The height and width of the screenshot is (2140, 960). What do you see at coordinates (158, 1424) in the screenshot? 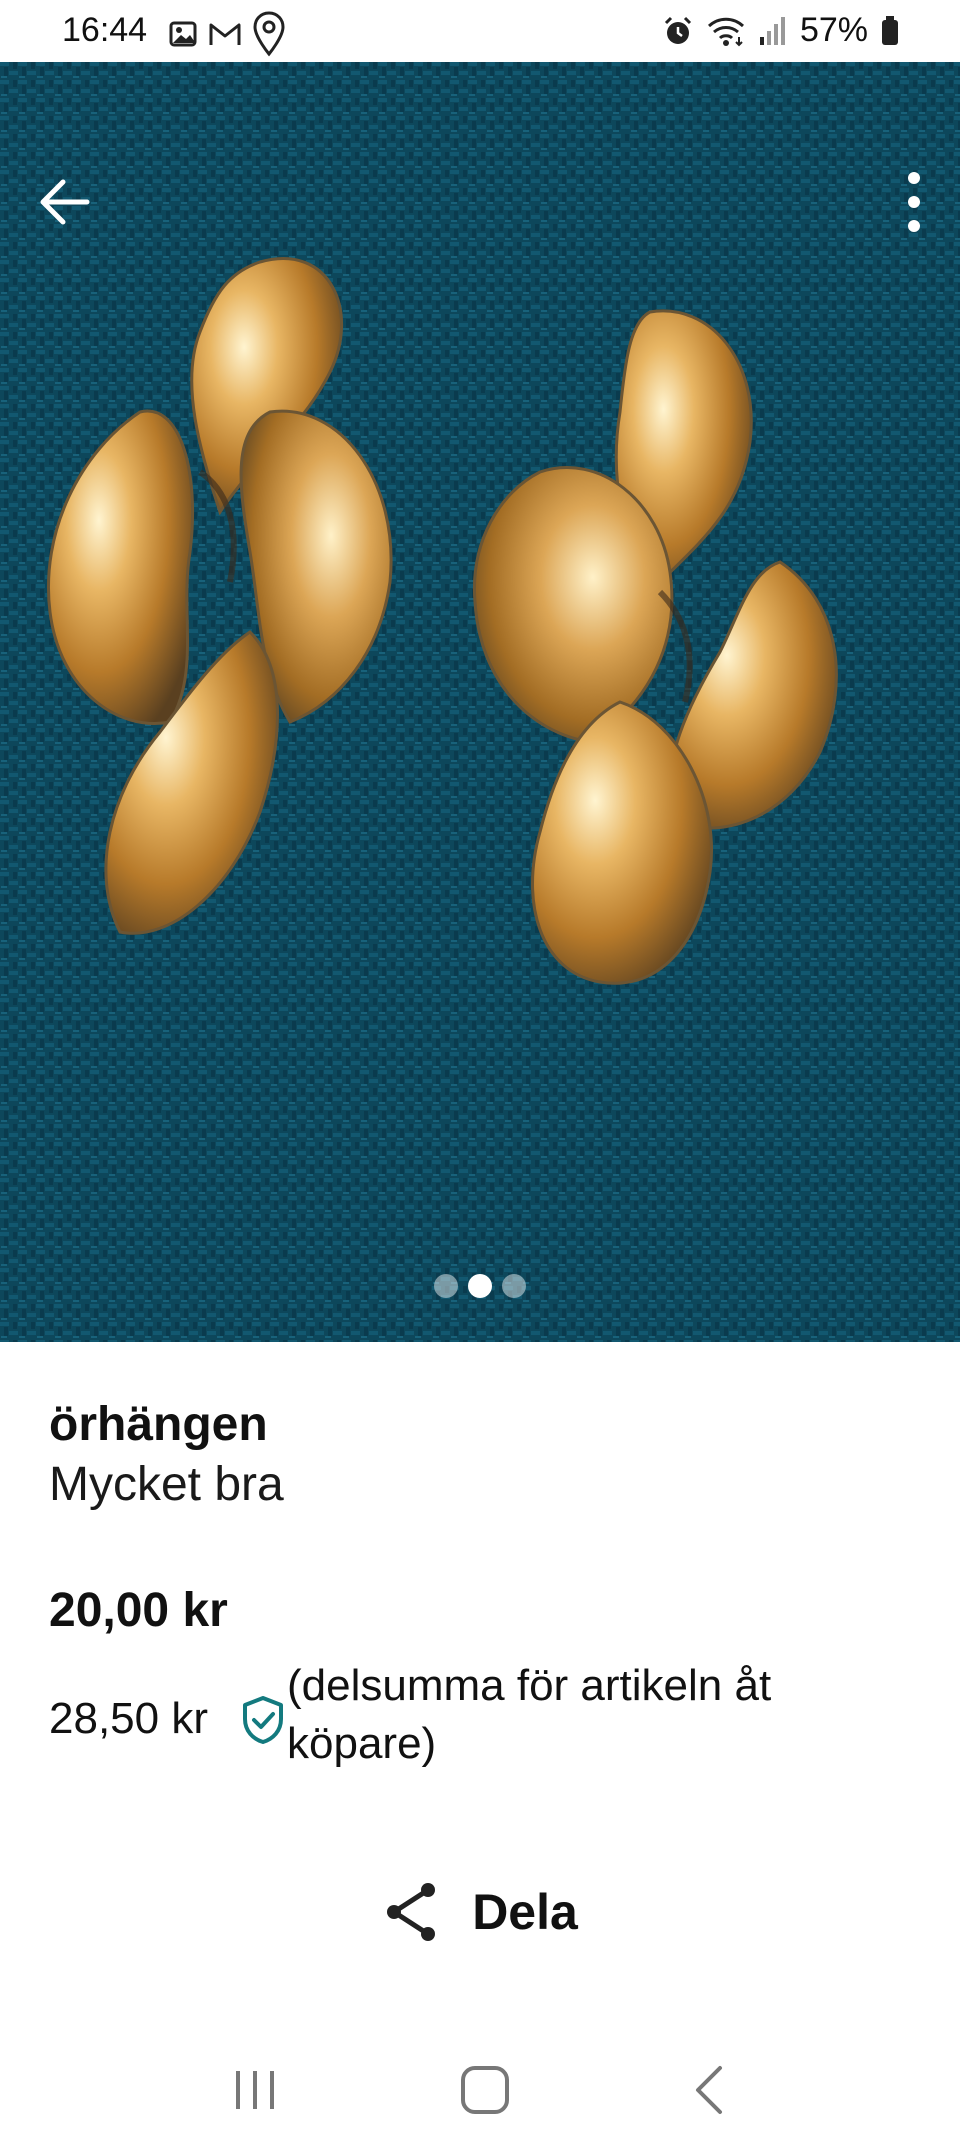
I see `product-title: örhängen` at bounding box center [158, 1424].